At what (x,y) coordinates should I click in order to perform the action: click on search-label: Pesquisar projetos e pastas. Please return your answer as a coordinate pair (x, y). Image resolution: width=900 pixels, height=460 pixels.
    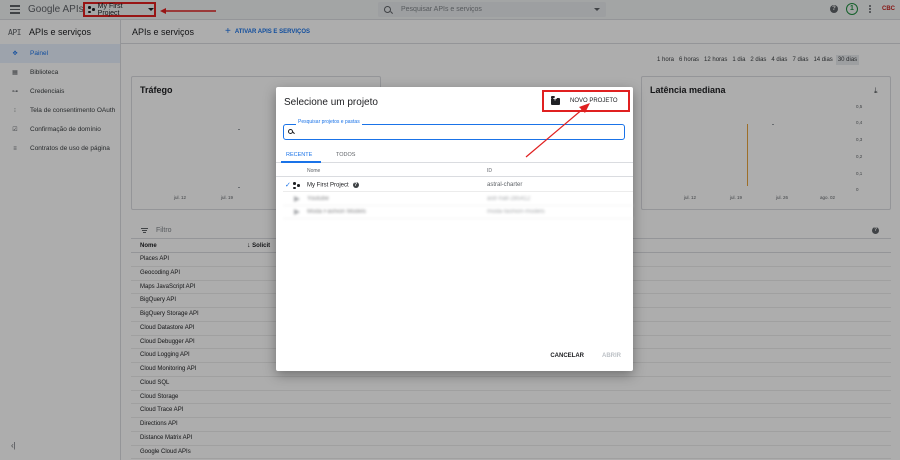
    Looking at the image, I should click on (329, 122).